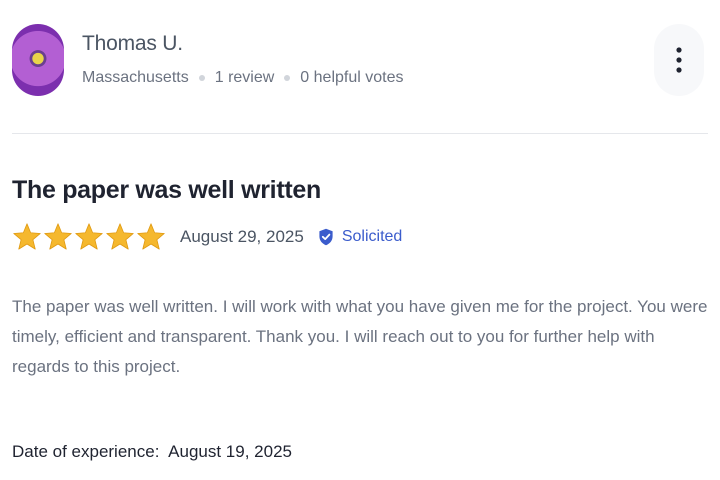  What do you see at coordinates (166, 190) in the screenshot?
I see `review-title: The paper was well written` at bounding box center [166, 190].